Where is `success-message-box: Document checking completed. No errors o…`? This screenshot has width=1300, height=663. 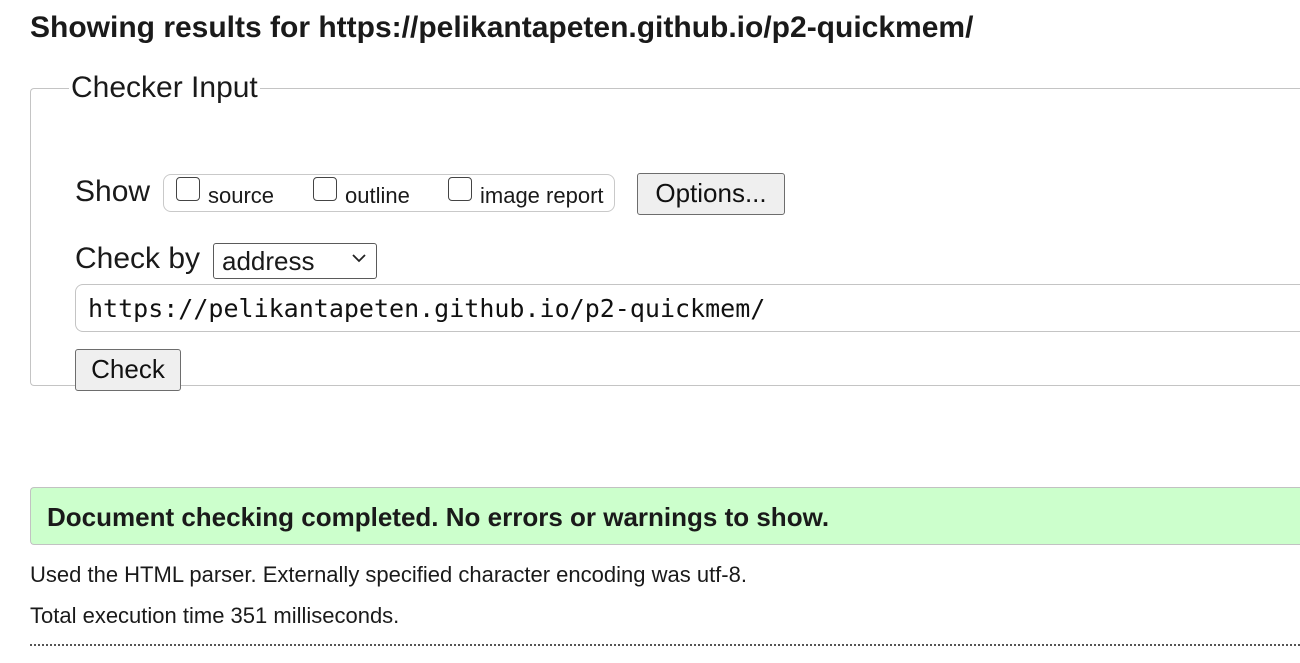
success-message-box: Document checking completed. No errors o… is located at coordinates (665, 516).